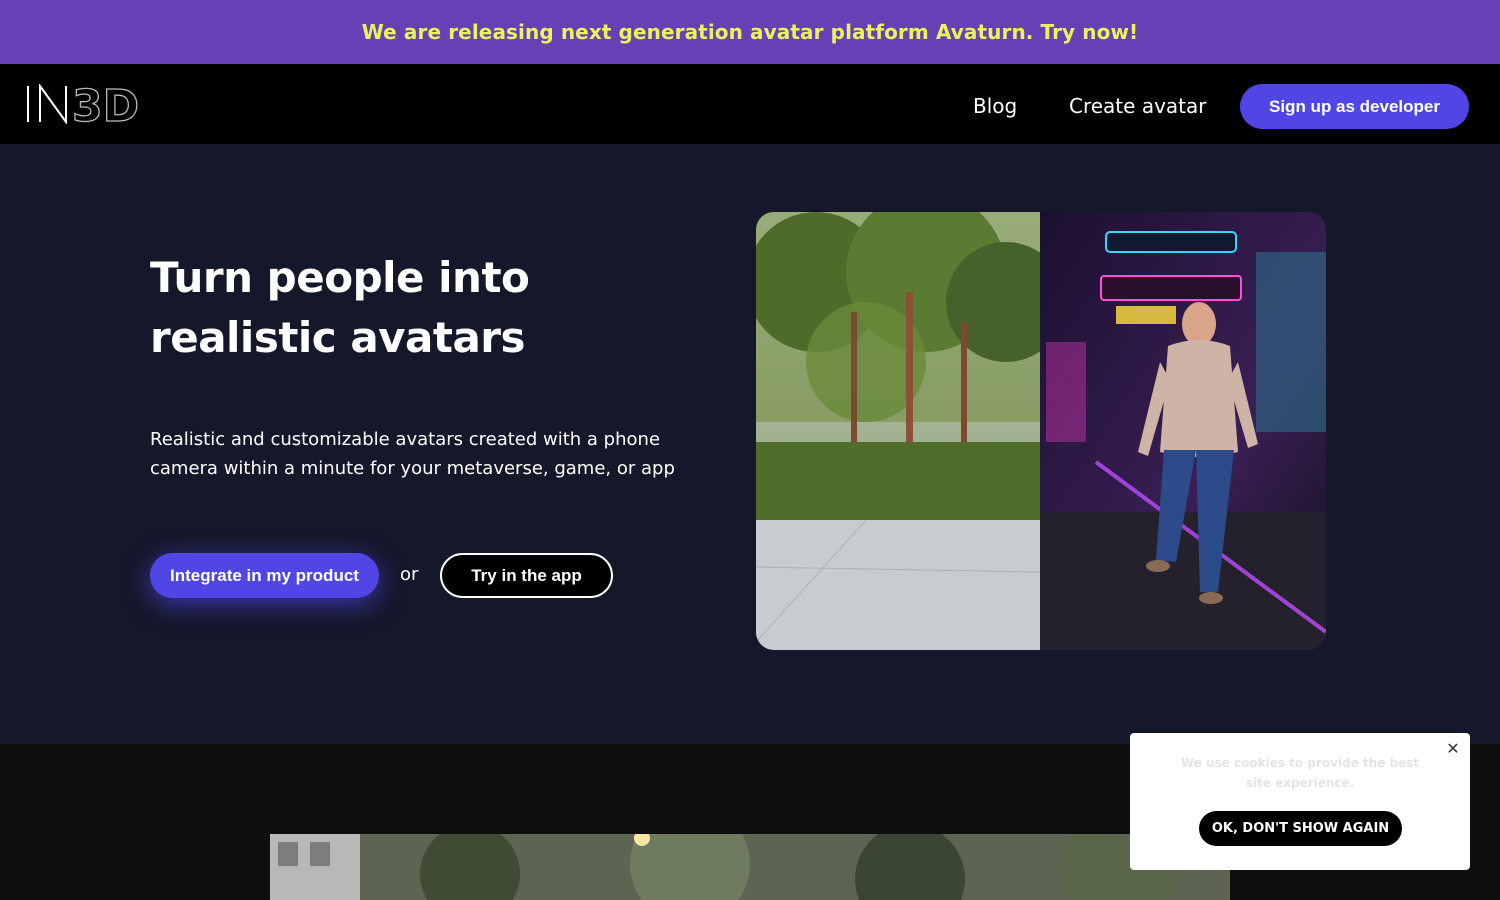 The width and height of the screenshot is (1500, 900). What do you see at coordinates (264, 575) in the screenshot?
I see `integrate-button: Integrate in my product` at bounding box center [264, 575].